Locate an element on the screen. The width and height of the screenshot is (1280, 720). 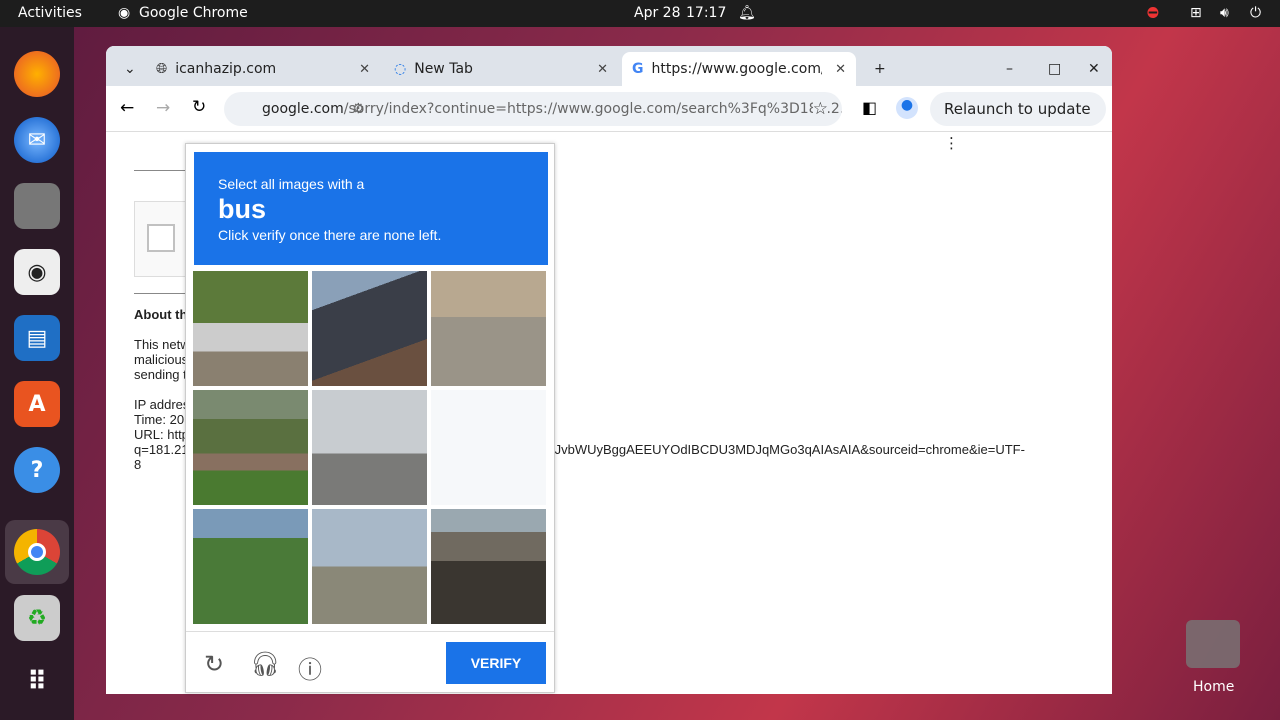
instruction: Select all images with a is located at coordinates (291, 184).